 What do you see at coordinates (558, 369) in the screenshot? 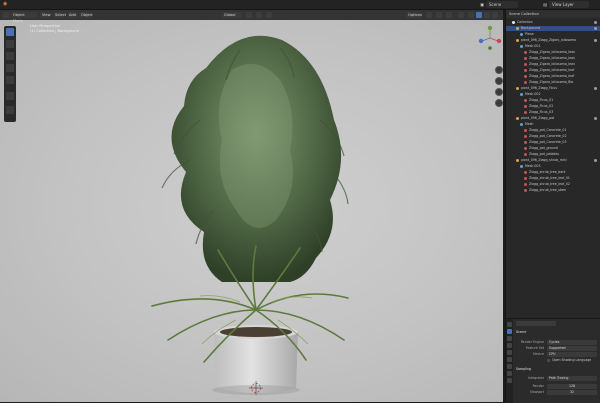
I see `sampling-header: Sampling` at bounding box center [558, 369].